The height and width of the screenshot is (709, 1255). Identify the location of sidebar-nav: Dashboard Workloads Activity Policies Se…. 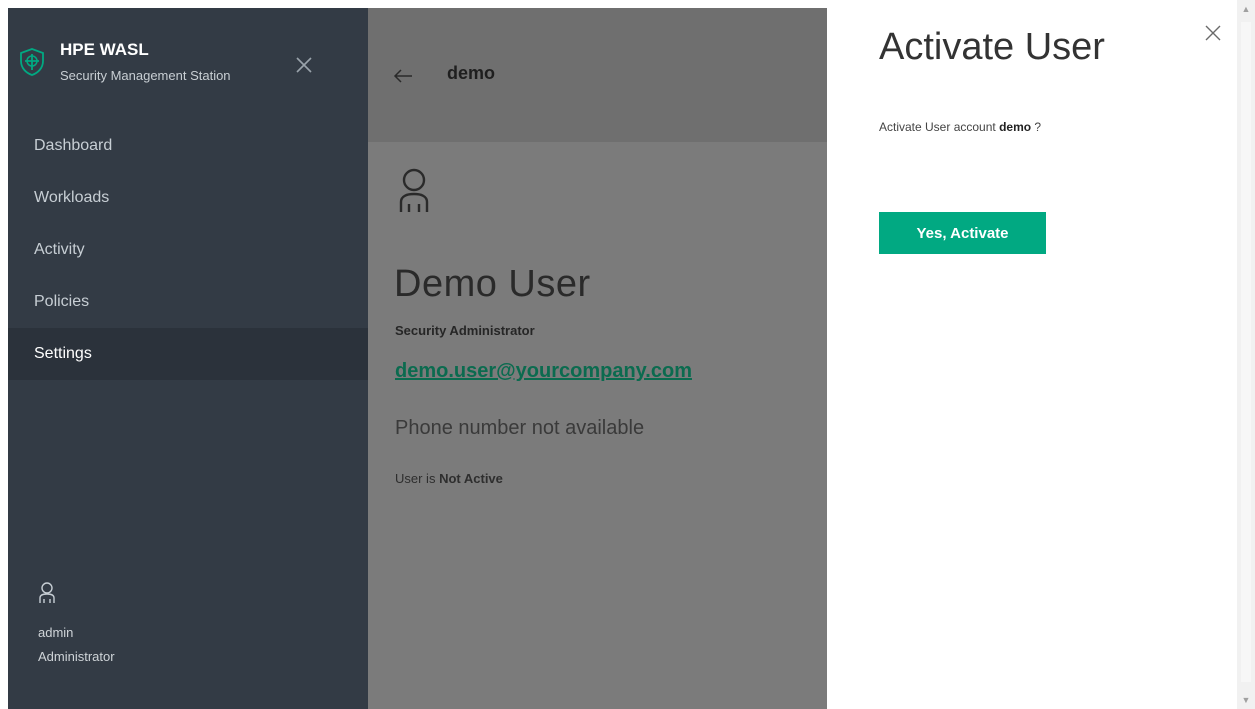
(188, 250).